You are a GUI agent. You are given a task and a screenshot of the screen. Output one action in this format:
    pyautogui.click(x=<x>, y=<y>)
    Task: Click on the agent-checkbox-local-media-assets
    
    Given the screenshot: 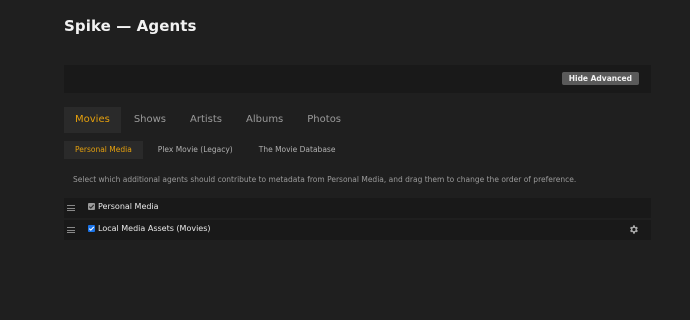 What is the action you would take?
    pyautogui.click(x=91, y=228)
    